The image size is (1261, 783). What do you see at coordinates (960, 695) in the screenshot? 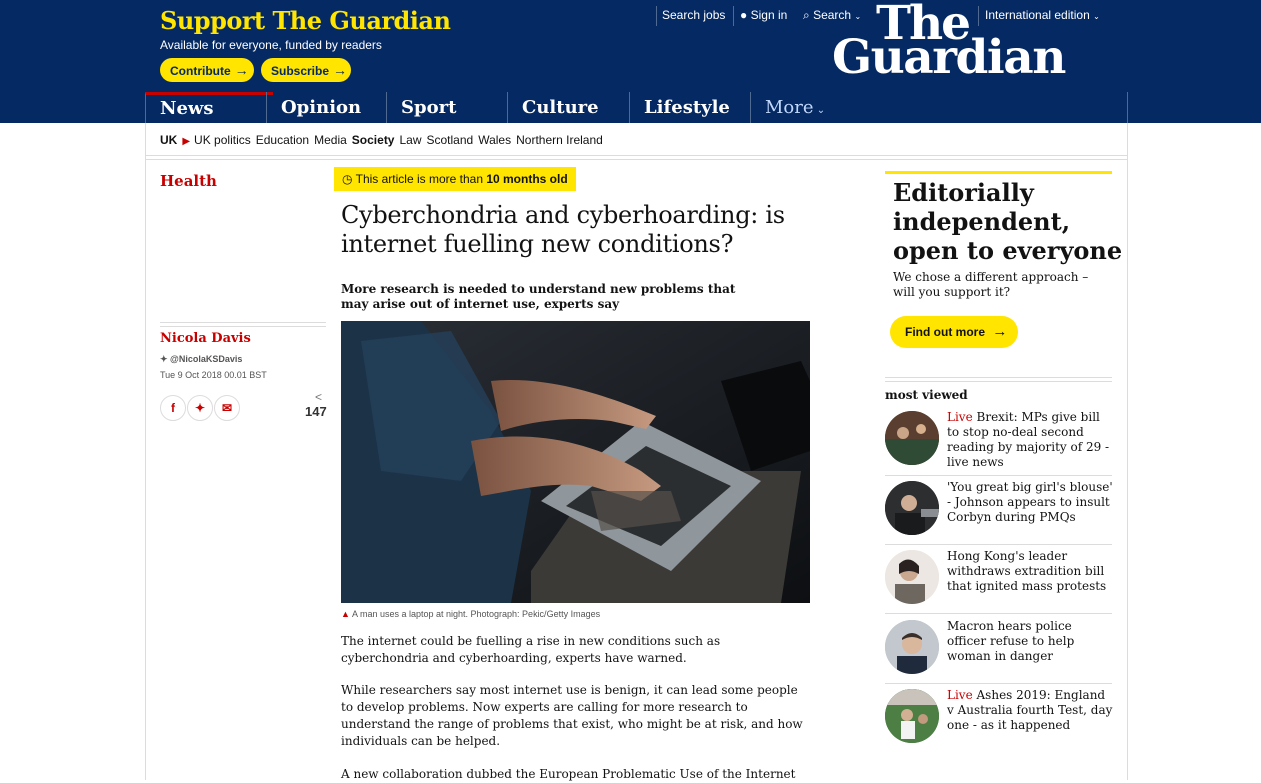
I see `live-badge: Live` at bounding box center [960, 695].